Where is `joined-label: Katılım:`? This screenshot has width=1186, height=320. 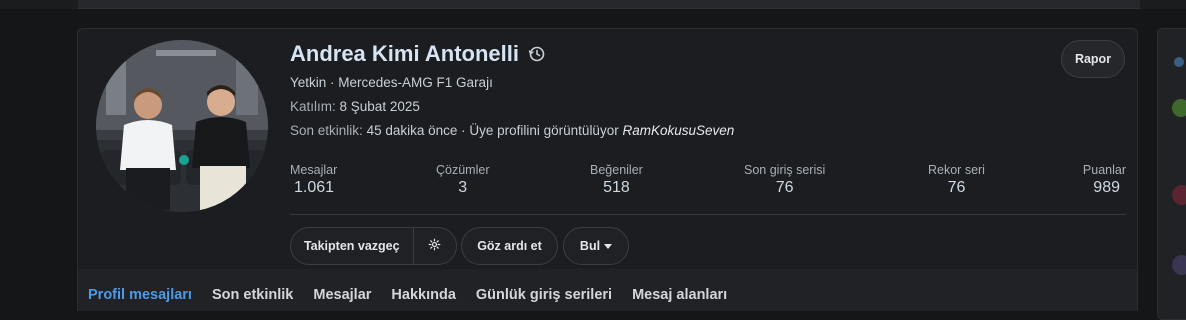
joined-label: Katılım: is located at coordinates (313, 106).